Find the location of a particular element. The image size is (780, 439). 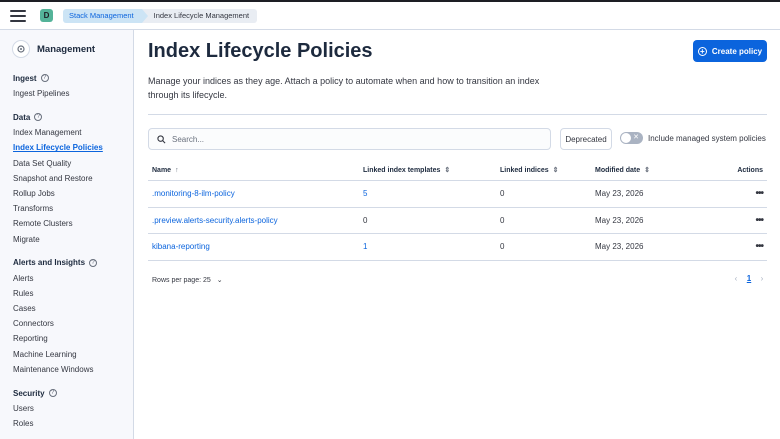

table-row: kibana-reporting 1 0 May 23, 2026 ••• is located at coordinates (457, 247).